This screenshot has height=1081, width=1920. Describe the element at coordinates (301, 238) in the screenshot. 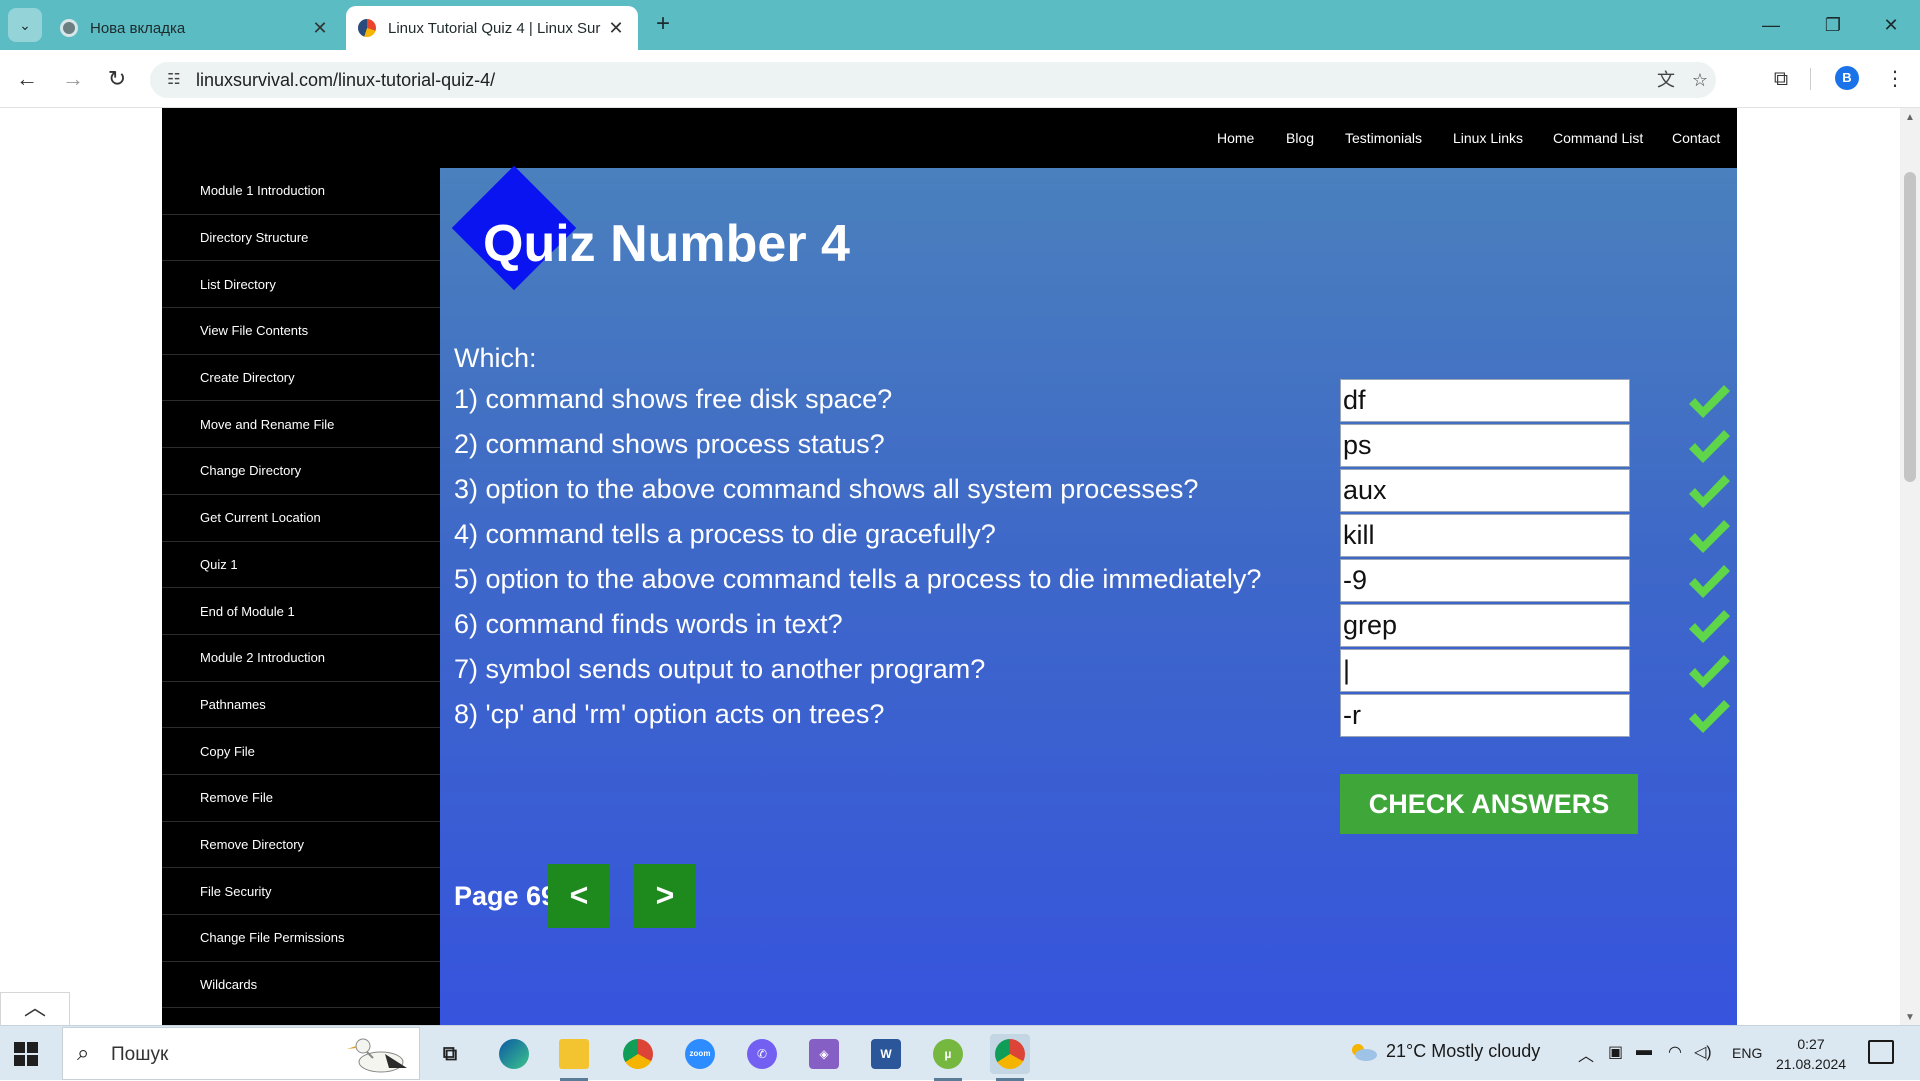

I see `sidebar-item-directory-structure: Directory Structure` at that location.